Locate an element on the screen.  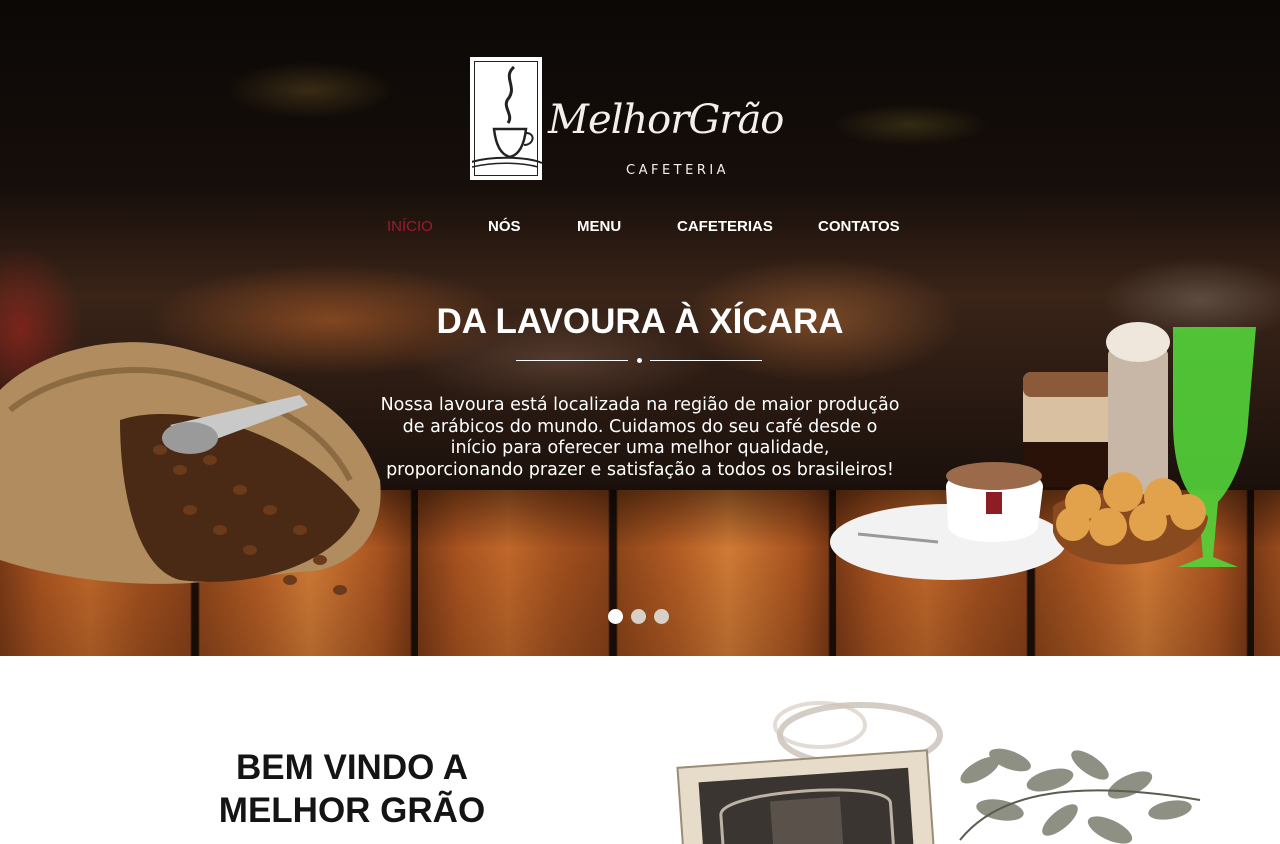
brand-logo: MelhorGrão CAFETERIA is located at coordinates (645, 119).